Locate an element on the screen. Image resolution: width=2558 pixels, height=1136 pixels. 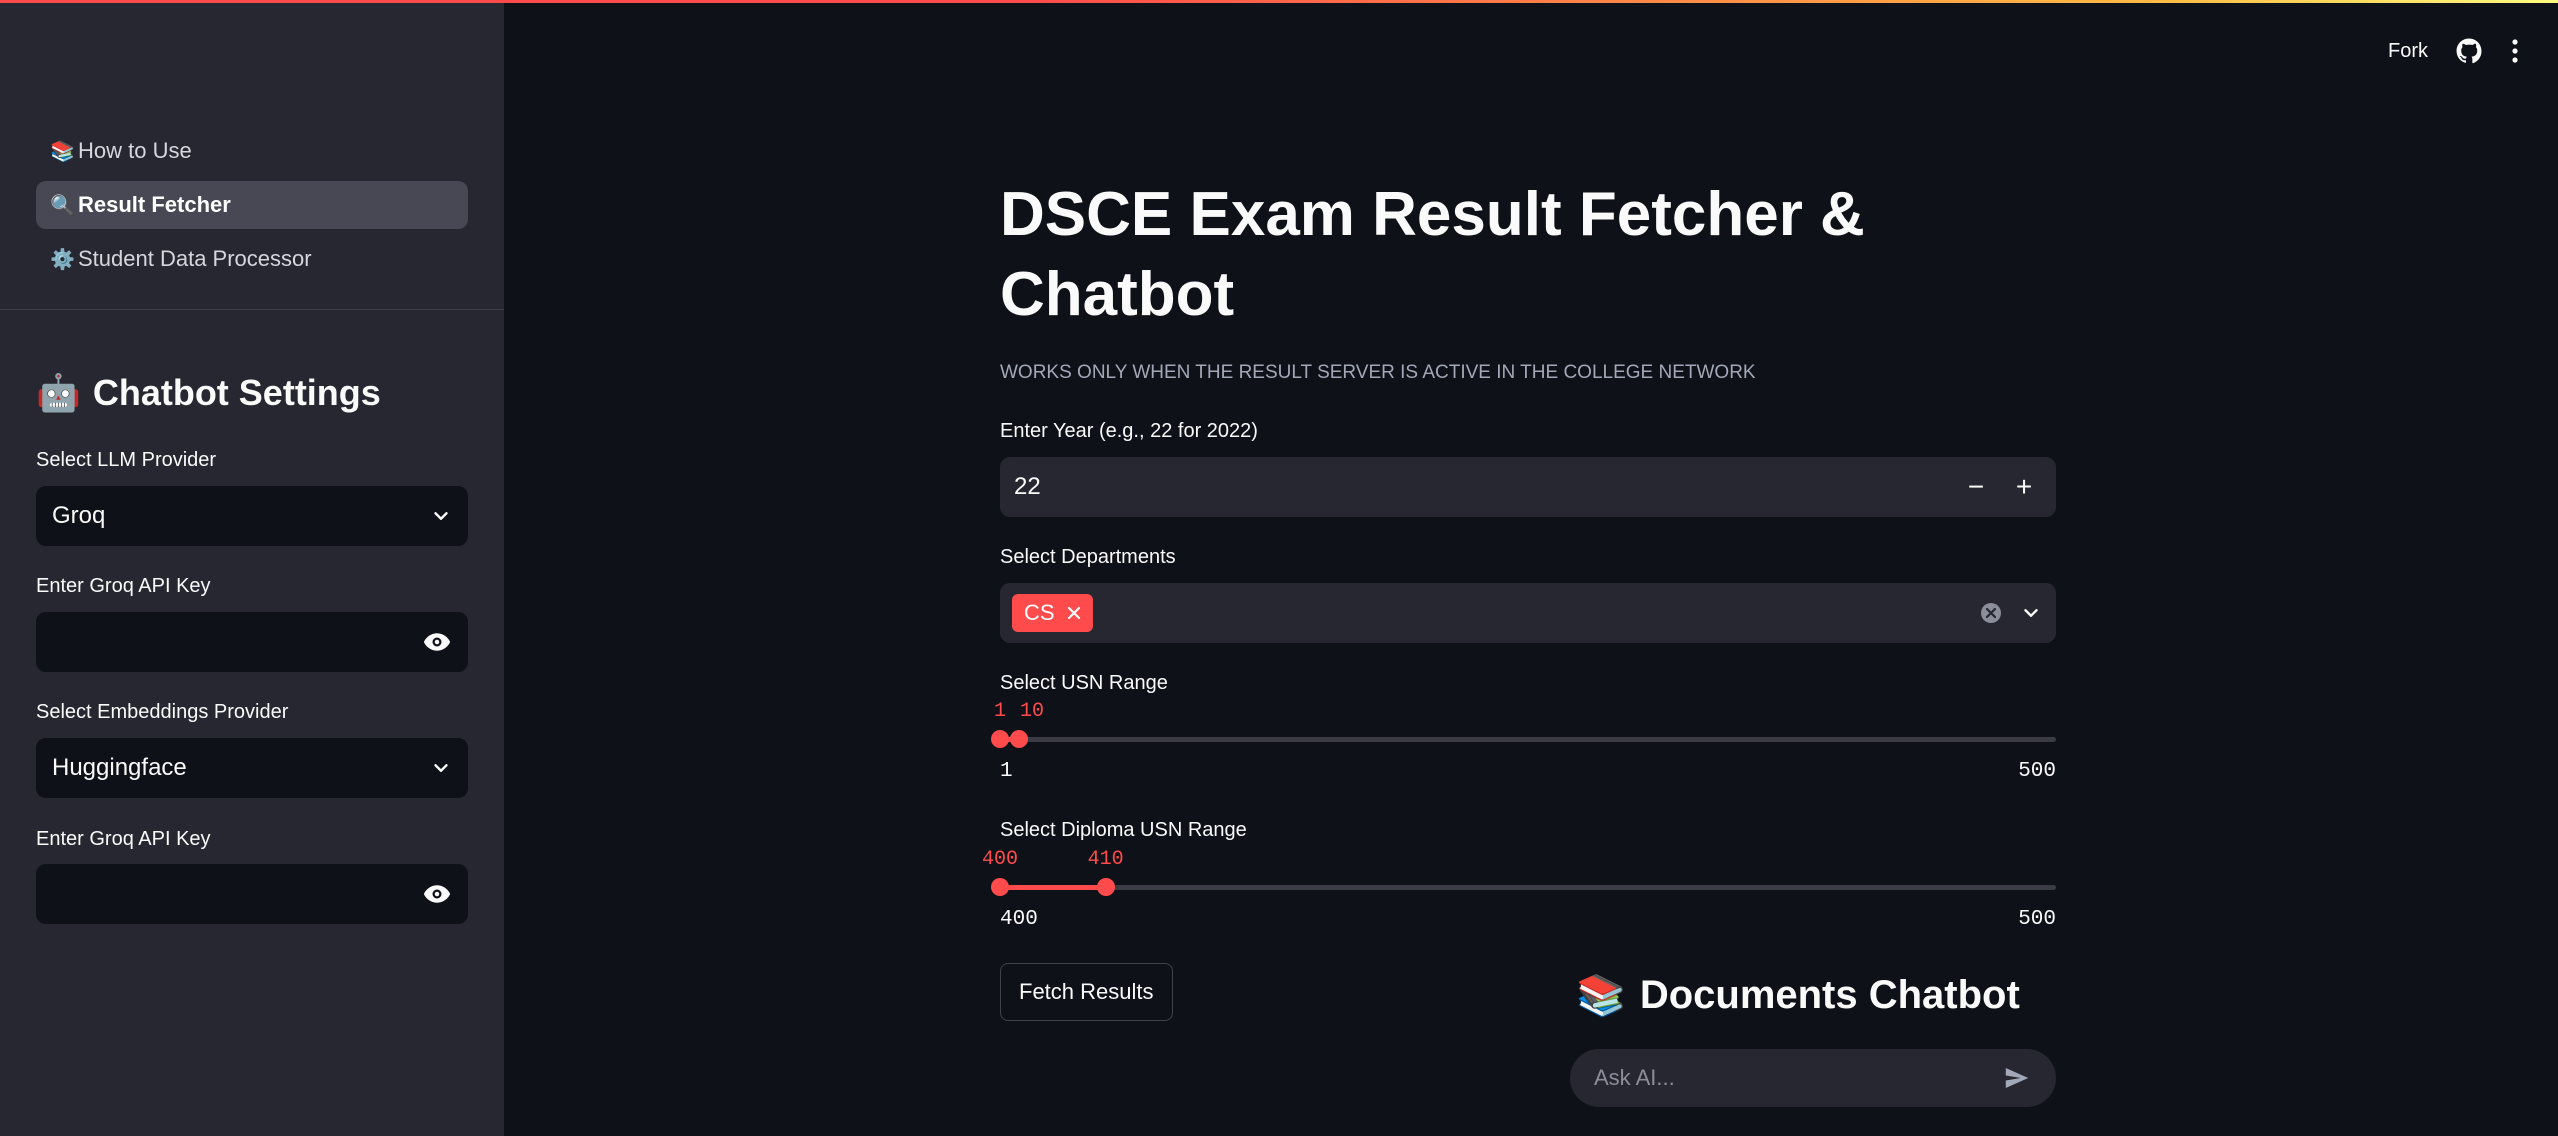
llm-provider-value: Groq is located at coordinates (79, 515).